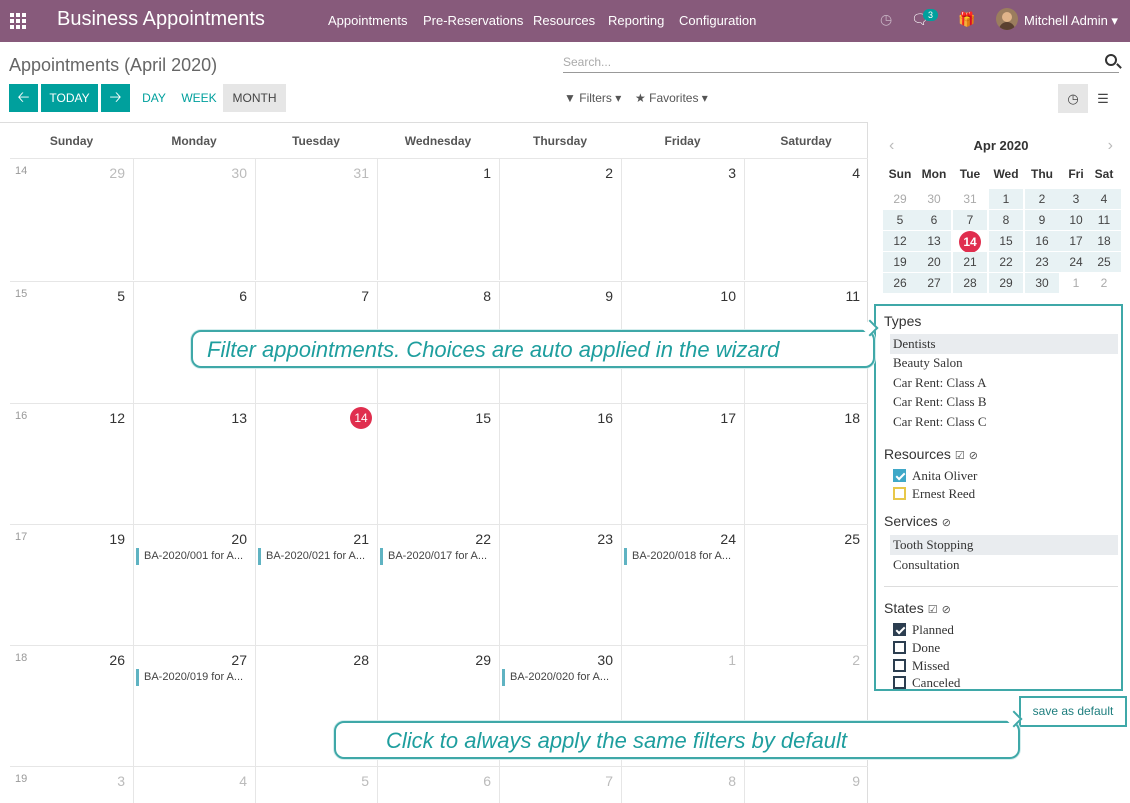 The height and width of the screenshot is (803, 1130). What do you see at coordinates (1104, 199) in the screenshot?
I see `mini-day: 4` at bounding box center [1104, 199].